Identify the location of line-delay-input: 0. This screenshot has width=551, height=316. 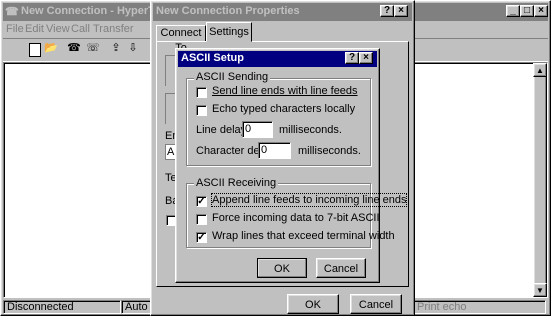
(257, 129).